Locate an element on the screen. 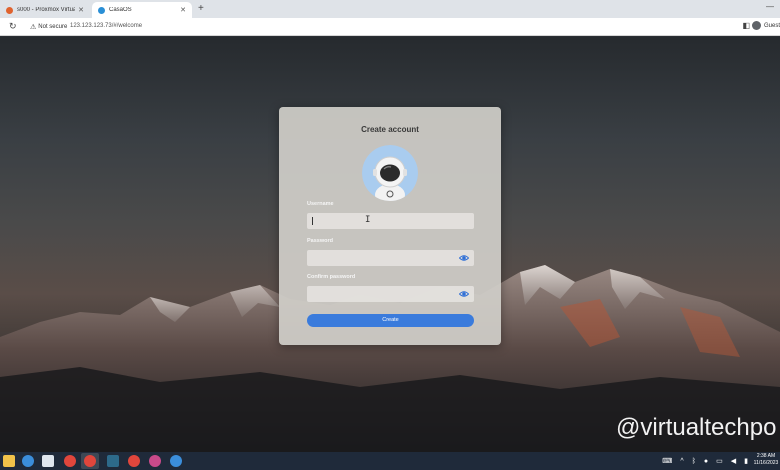 The width and height of the screenshot is (780, 470). system-tray: ⌨ ^ ᛒ ● ▭ ◀ ▮ is located at coordinates (705, 461).